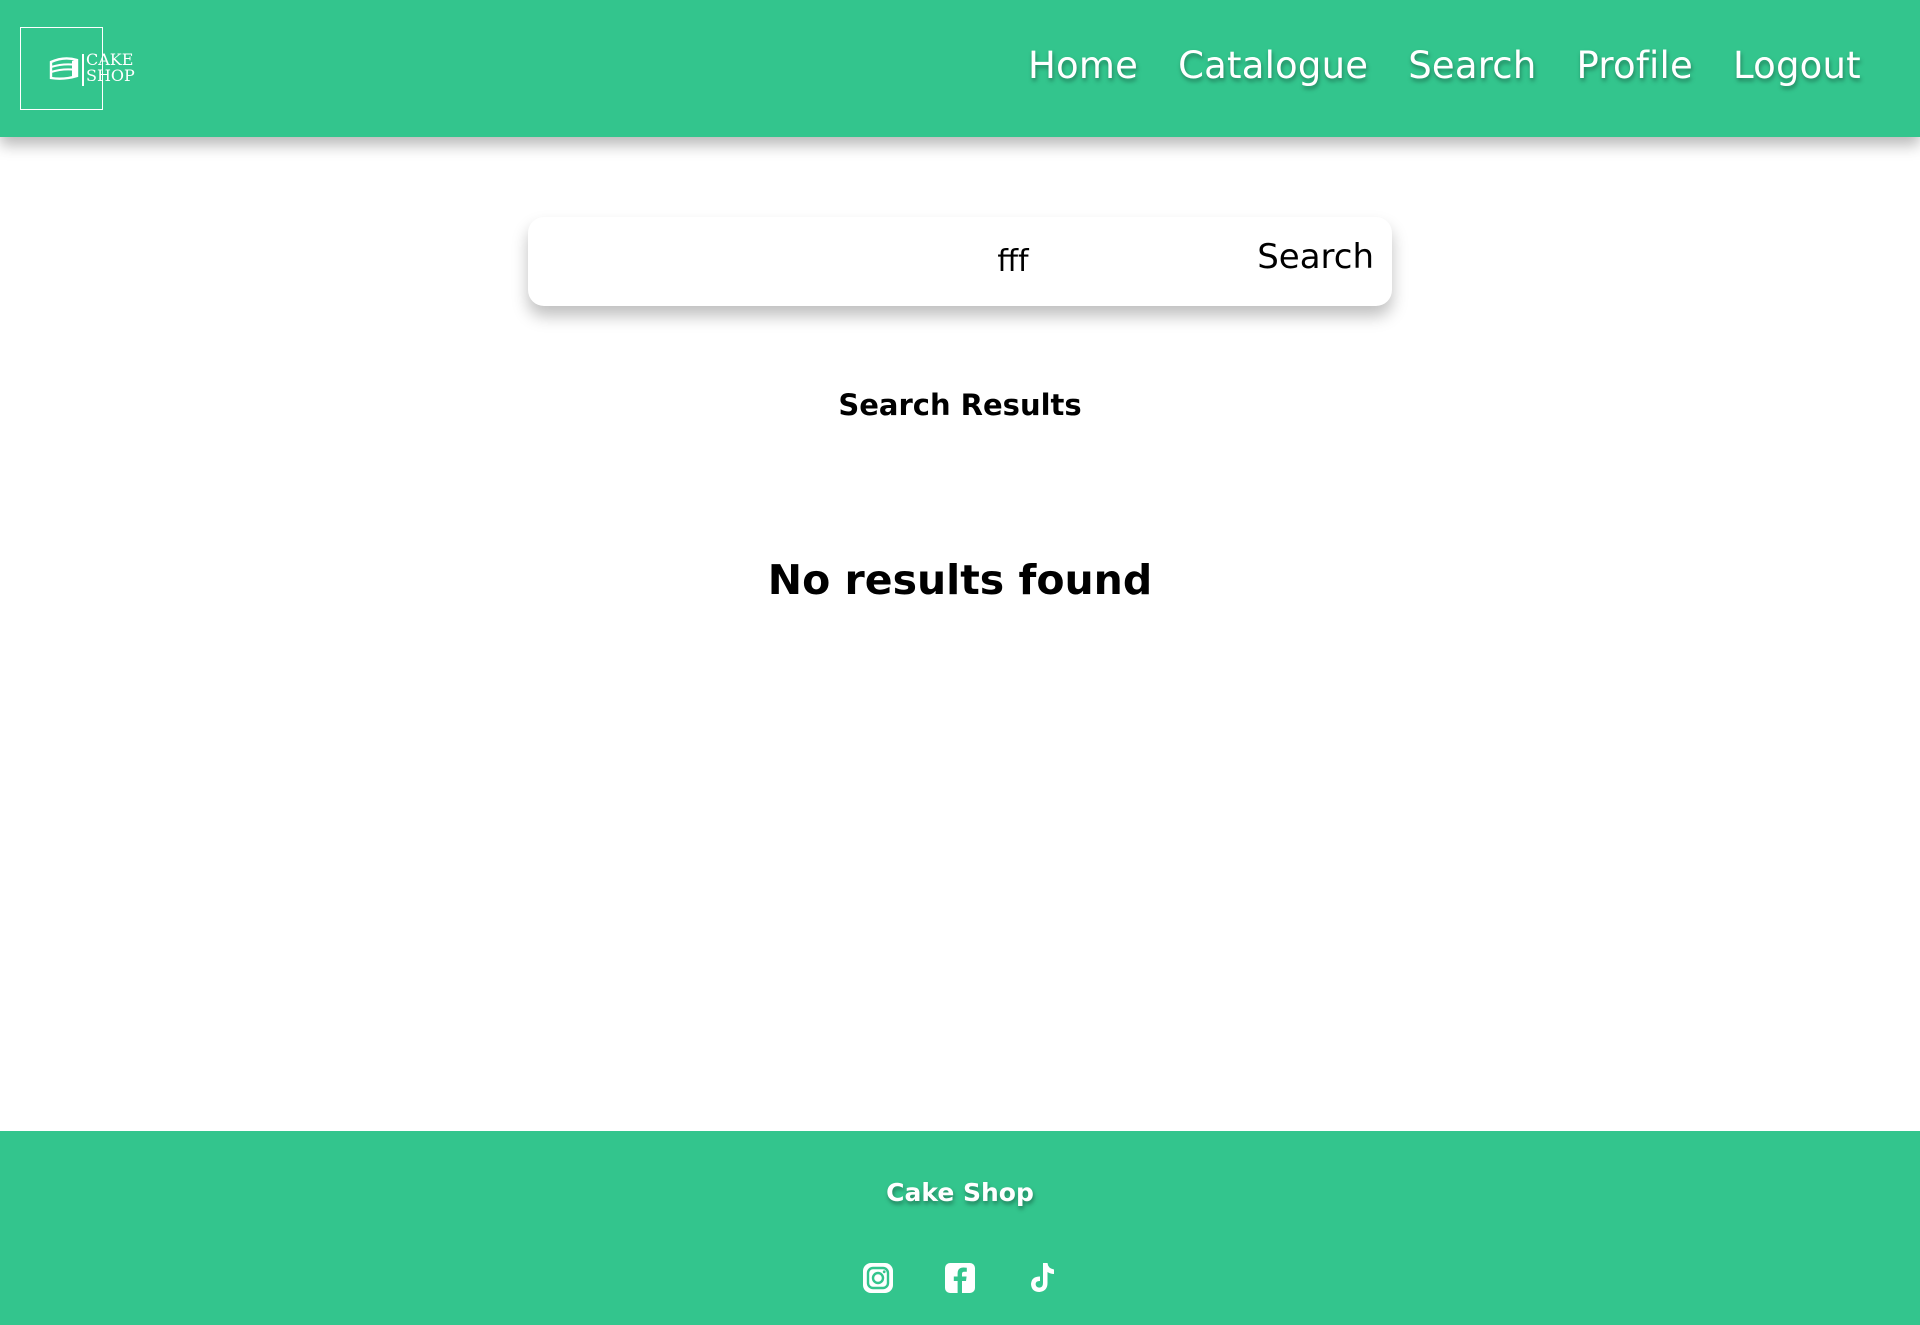 This screenshot has width=1920, height=1325. What do you see at coordinates (1315, 257) in the screenshot?
I see `search-button: Search` at bounding box center [1315, 257].